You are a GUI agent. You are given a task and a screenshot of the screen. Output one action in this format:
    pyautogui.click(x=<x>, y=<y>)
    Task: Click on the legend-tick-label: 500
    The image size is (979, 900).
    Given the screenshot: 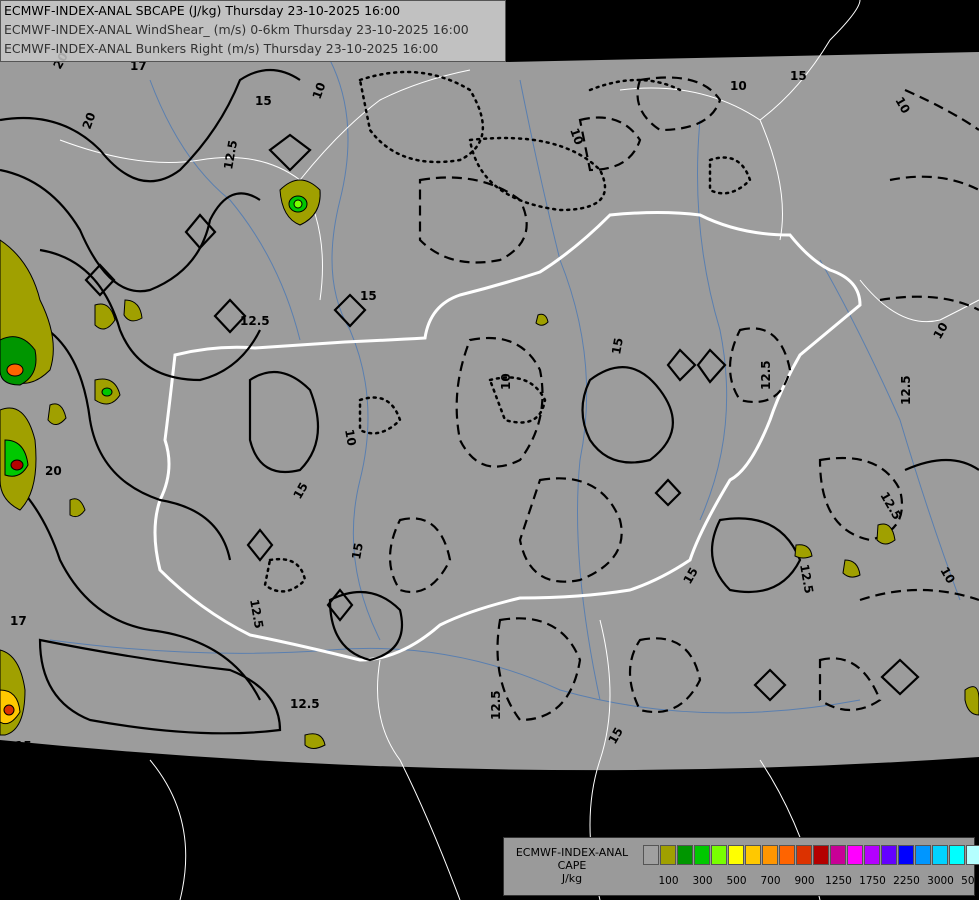 What is the action you would take?
    pyautogui.click(x=736, y=881)
    